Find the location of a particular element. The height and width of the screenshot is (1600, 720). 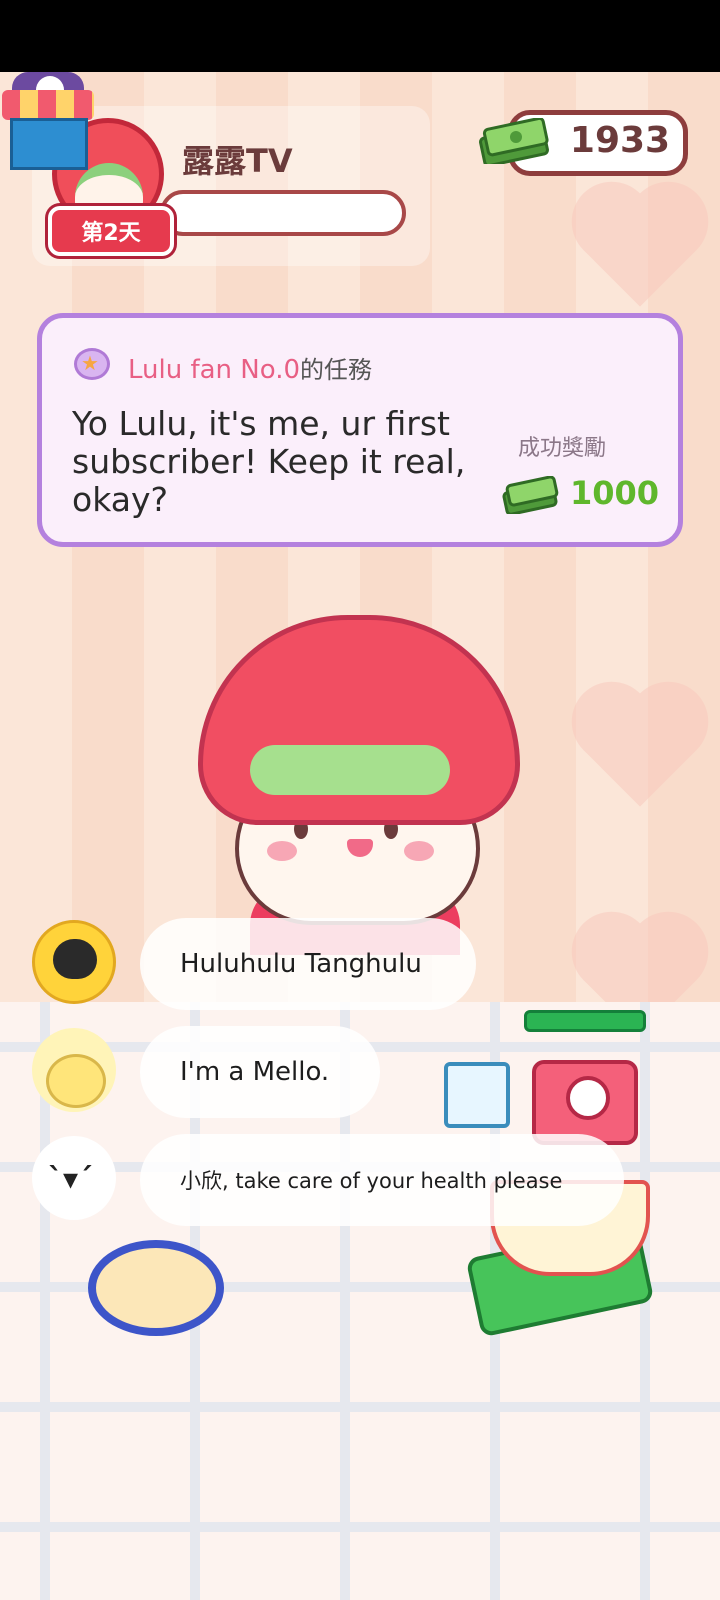

quest-suffix: 的任務 is located at coordinates (336, 370).